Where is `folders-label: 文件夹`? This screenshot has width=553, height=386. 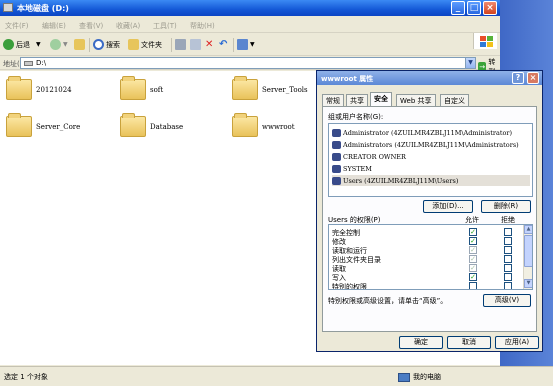 folders-label: 文件夹 is located at coordinates (151, 44).